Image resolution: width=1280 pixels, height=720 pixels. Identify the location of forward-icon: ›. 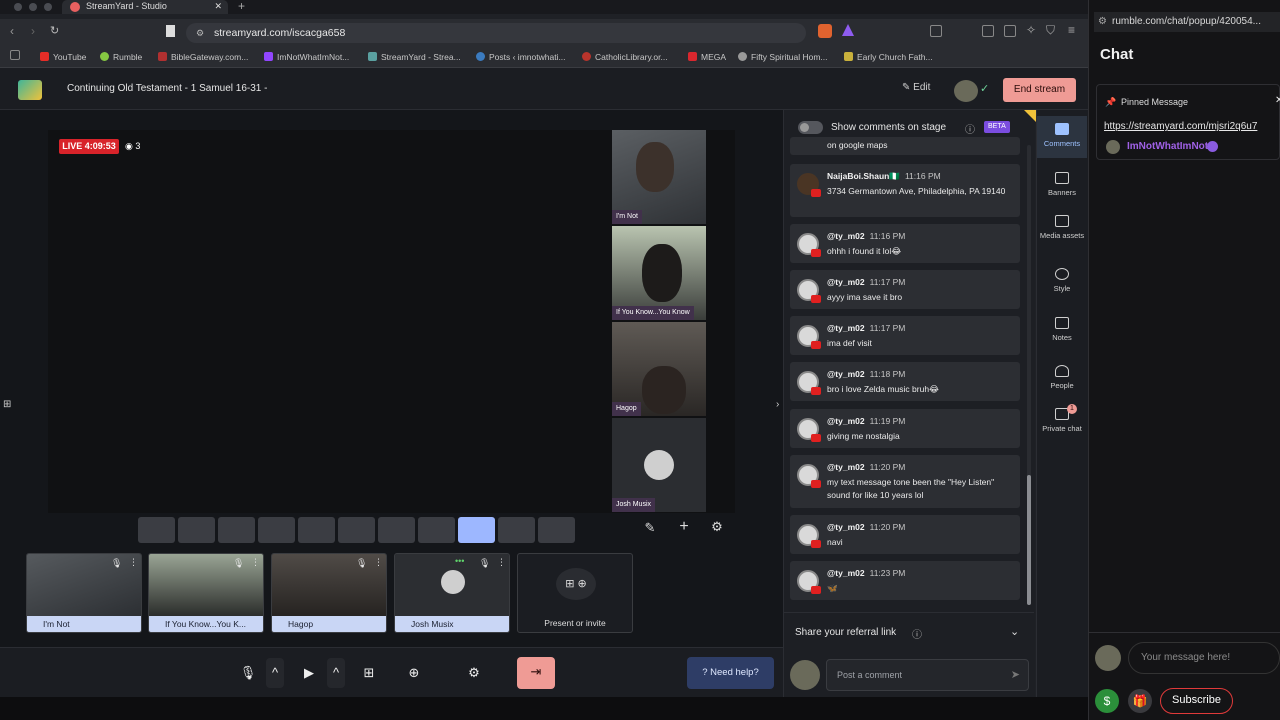
(33, 31).